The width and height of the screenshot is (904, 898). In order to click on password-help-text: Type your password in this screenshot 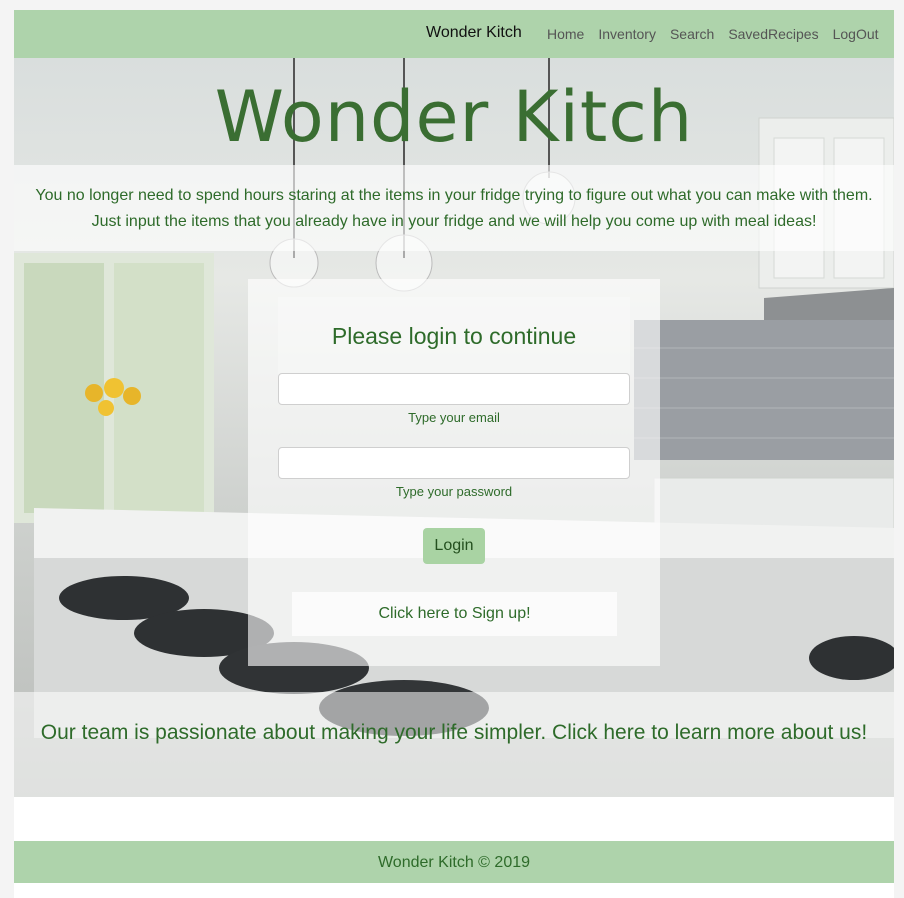, I will do `click(454, 491)`.